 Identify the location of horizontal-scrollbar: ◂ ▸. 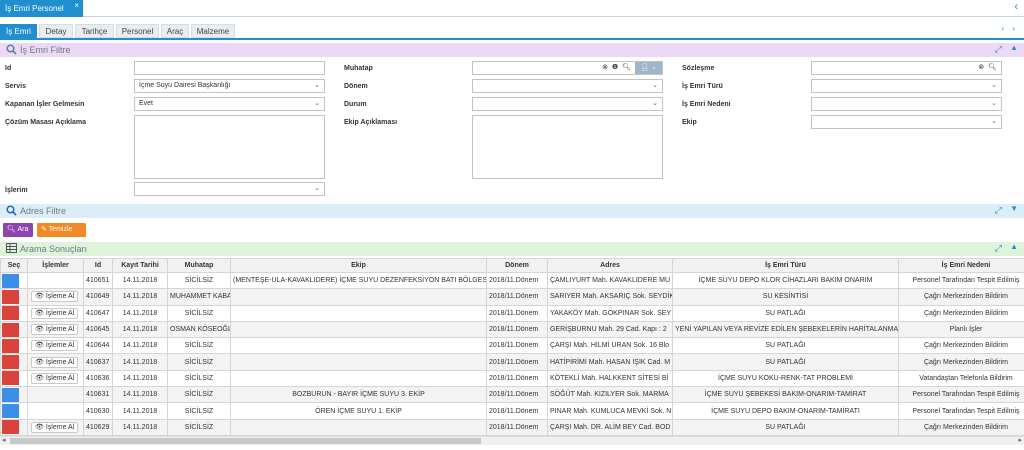
(512, 440).